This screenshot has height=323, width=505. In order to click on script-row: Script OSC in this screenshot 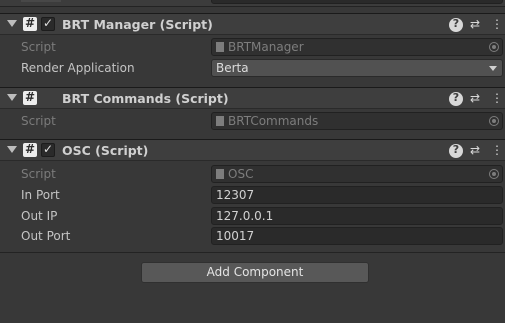, I will do `click(252, 175)`.